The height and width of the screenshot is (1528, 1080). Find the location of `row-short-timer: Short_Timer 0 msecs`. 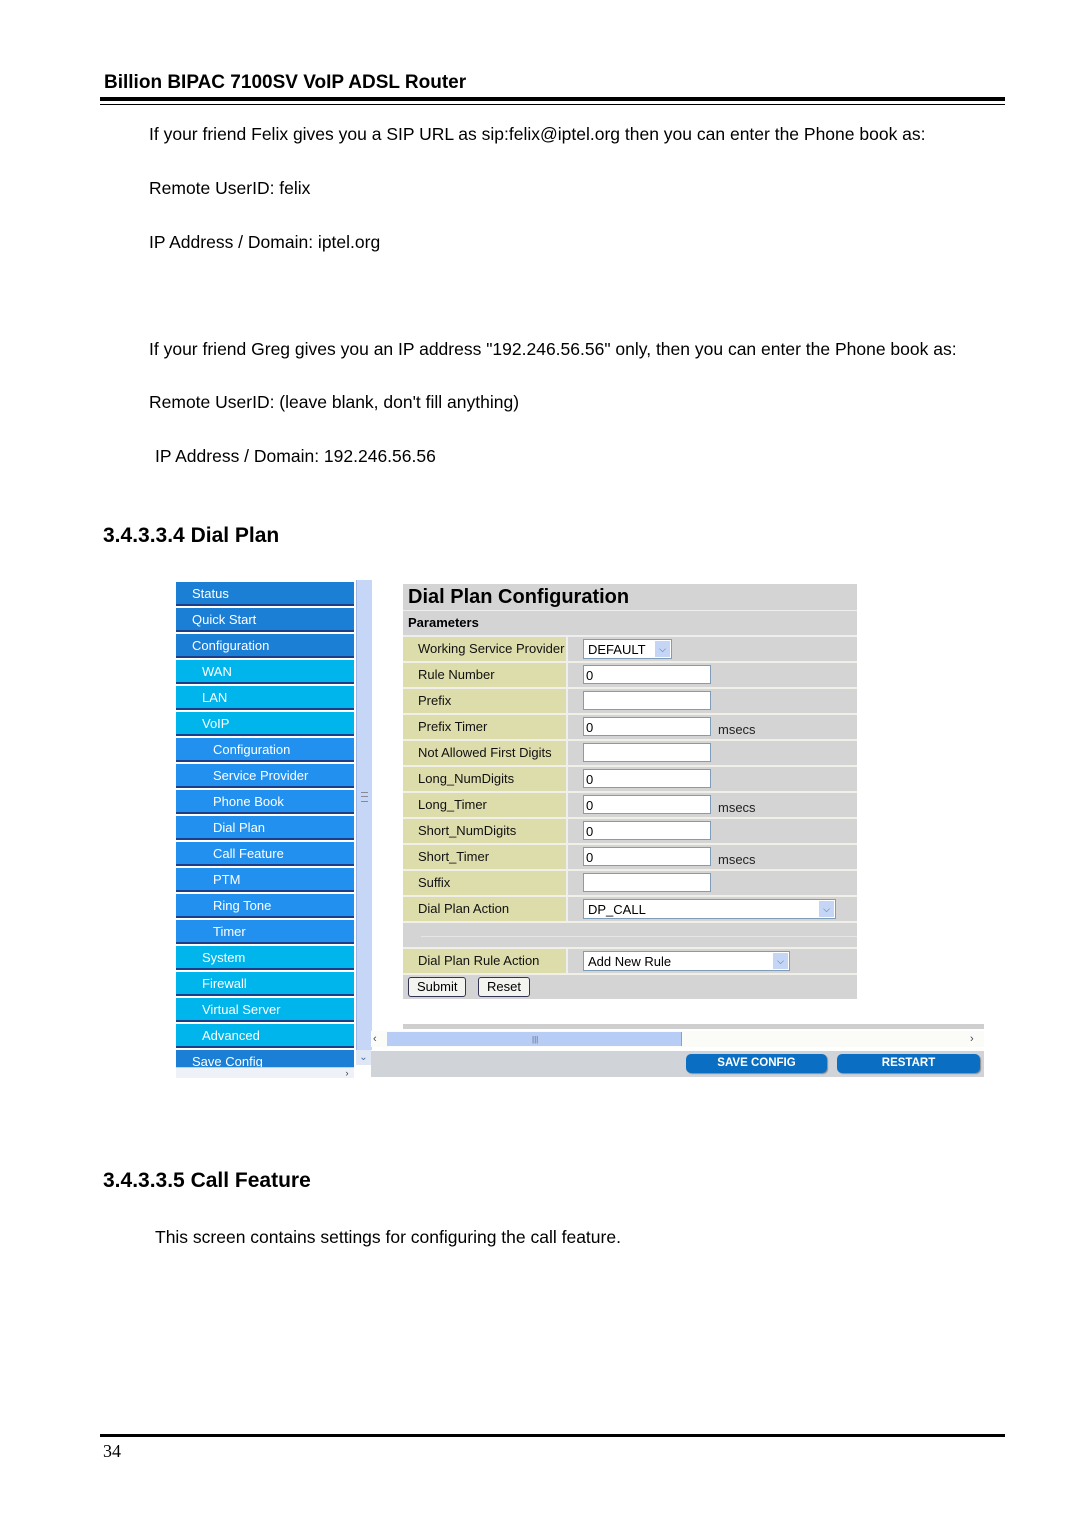

row-short-timer: Short_Timer 0 msecs is located at coordinates (630, 858).